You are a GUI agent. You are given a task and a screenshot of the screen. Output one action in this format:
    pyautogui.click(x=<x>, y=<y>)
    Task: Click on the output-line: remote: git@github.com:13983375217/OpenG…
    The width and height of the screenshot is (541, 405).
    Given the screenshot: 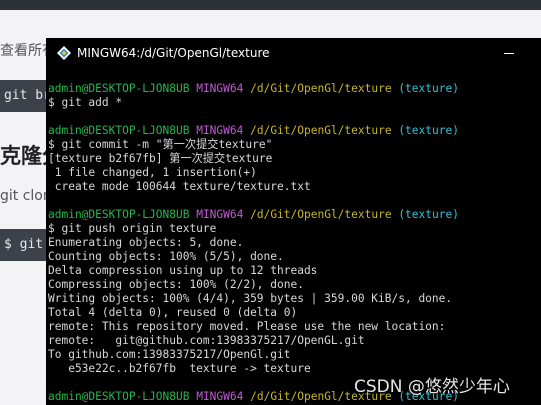 What is the action you would take?
    pyautogui.click(x=206, y=340)
    